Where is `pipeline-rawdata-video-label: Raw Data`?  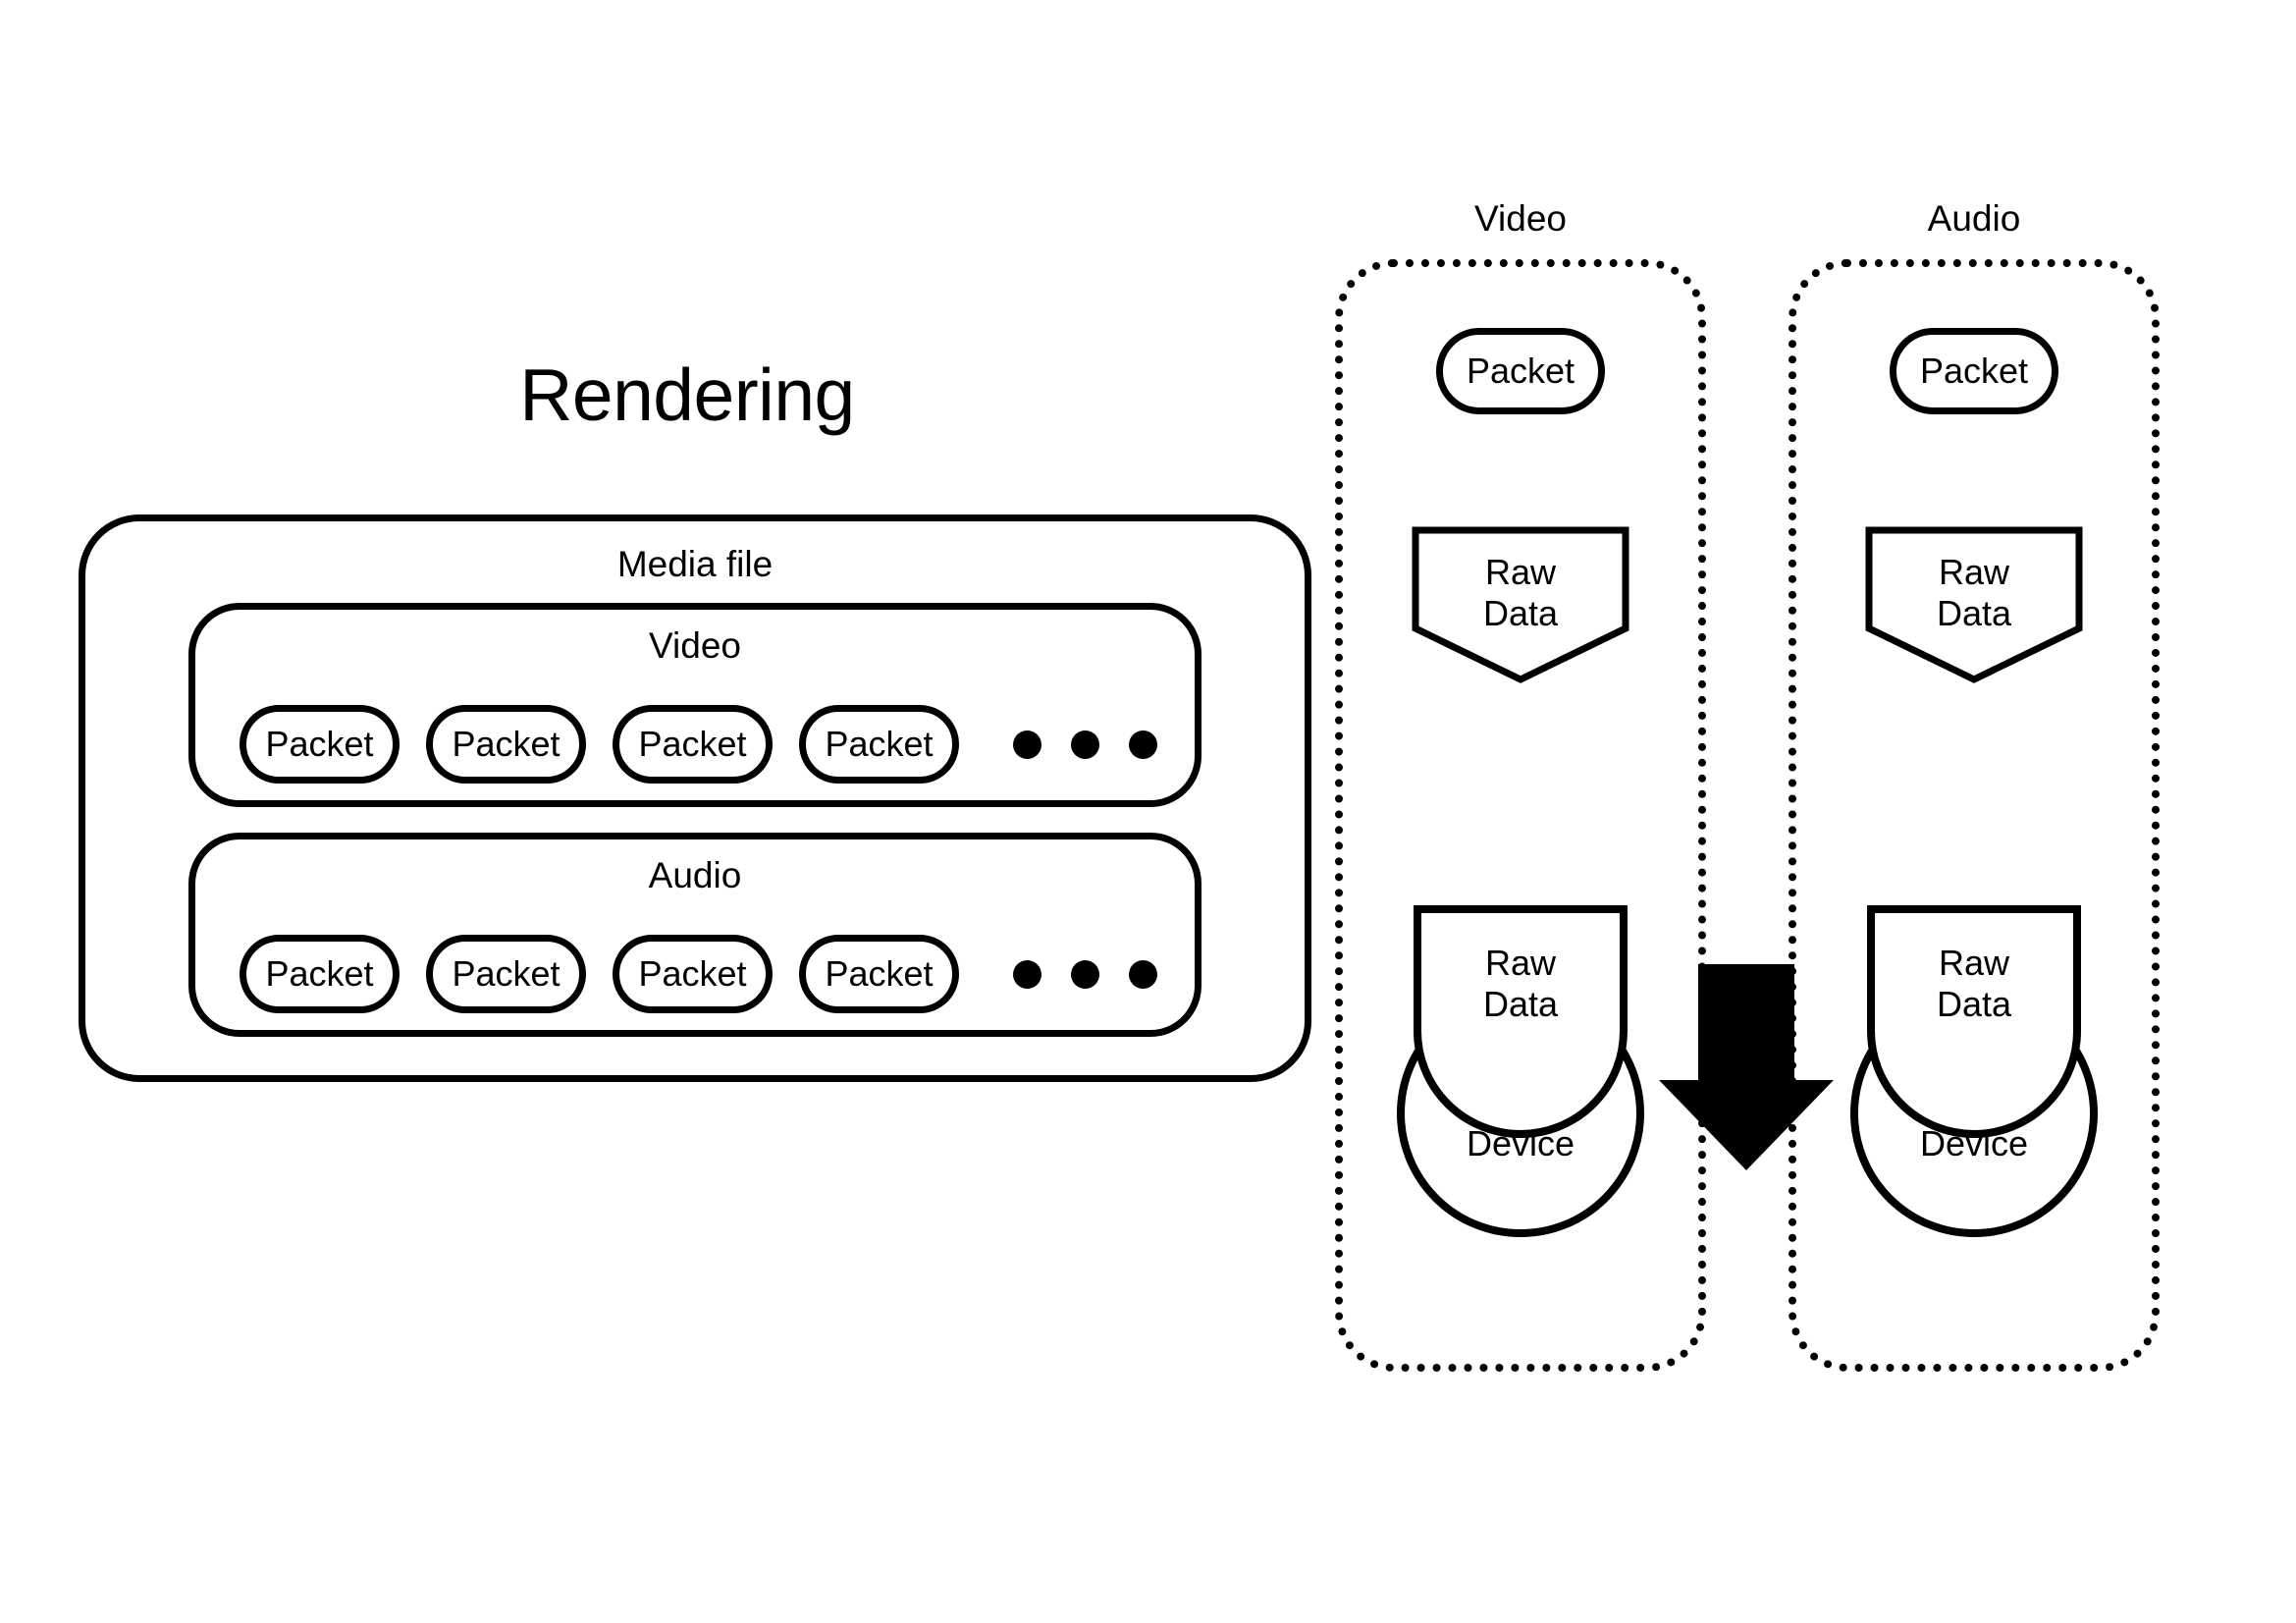
pipeline-rawdata-video-label: Raw Data is located at coordinates (1520, 593).